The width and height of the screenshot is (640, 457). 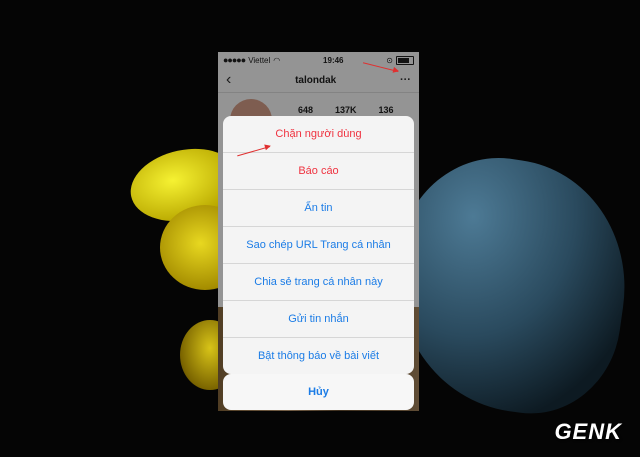 I want to click on copy-profile-url-button: Sao chép URL Trang cá nhân, so click(x=318, y=244).